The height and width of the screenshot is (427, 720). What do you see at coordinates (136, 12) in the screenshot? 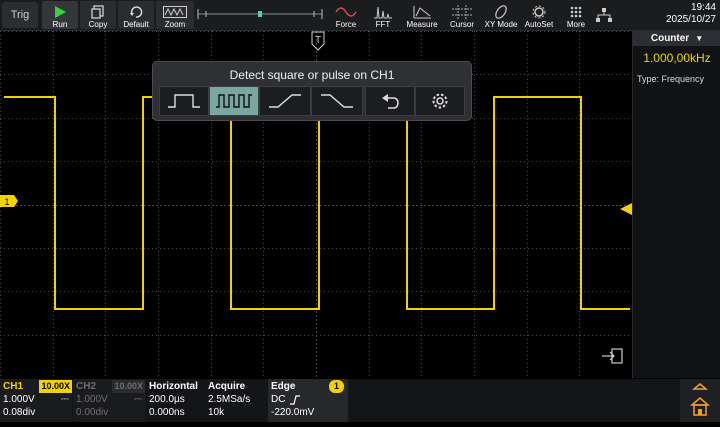
I see `reset-icon` at bounding box center [136, 12].